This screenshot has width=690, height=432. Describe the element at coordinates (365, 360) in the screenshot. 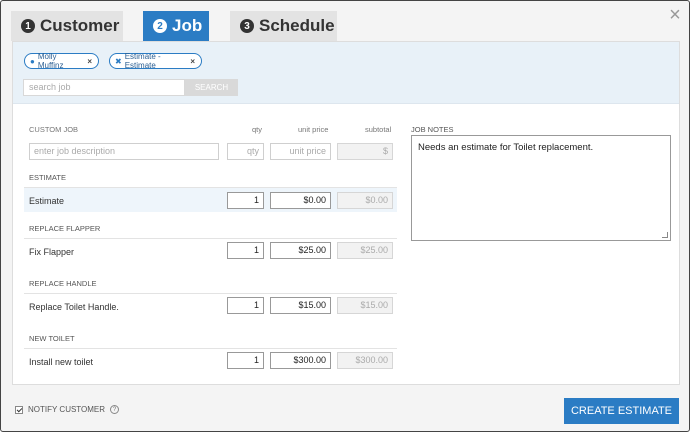

I see `subtotal-field: $300.00` at that location.